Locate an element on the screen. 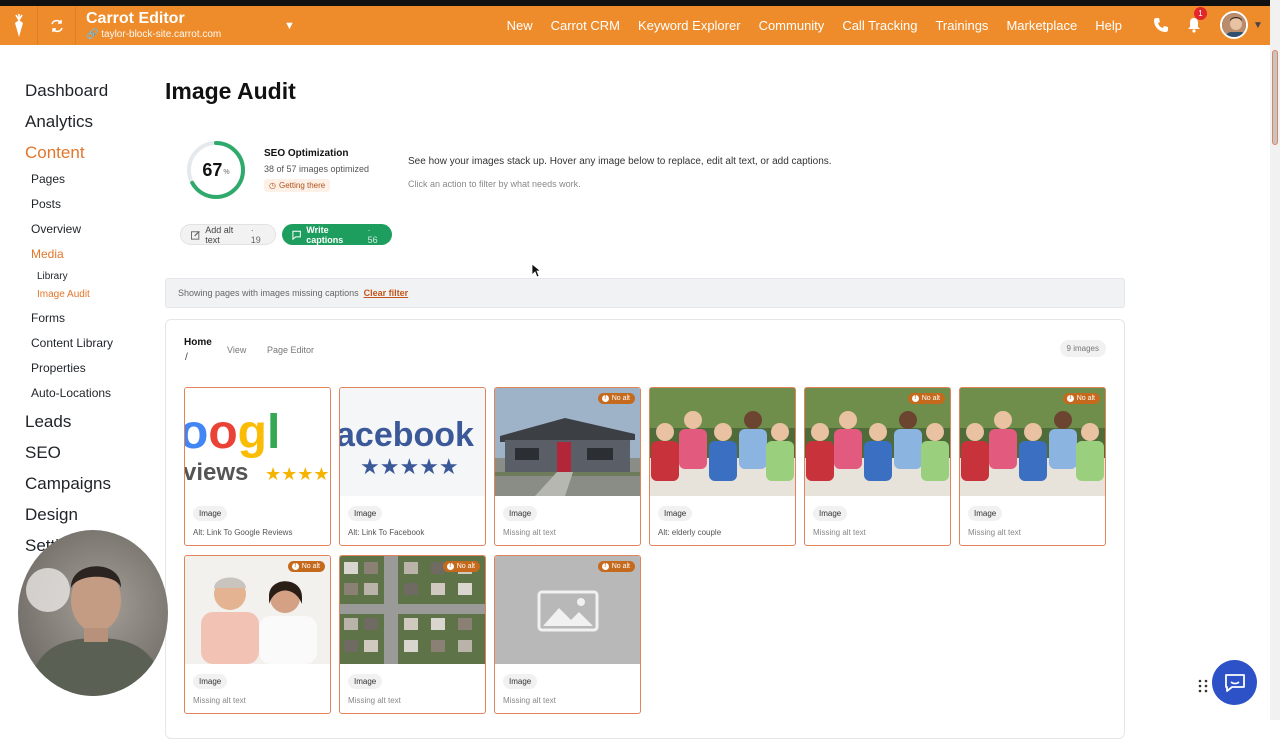  webcam-person is located at coordinates (95, 631).